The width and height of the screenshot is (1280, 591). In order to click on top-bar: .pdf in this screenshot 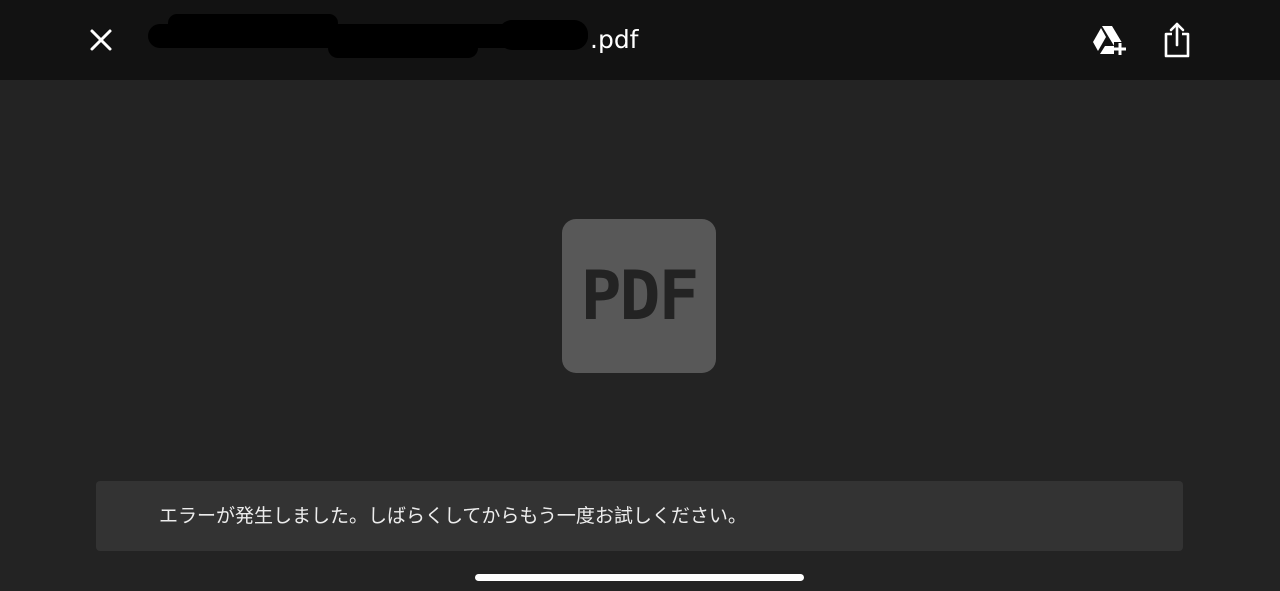, I will do `click(640, 40)`.